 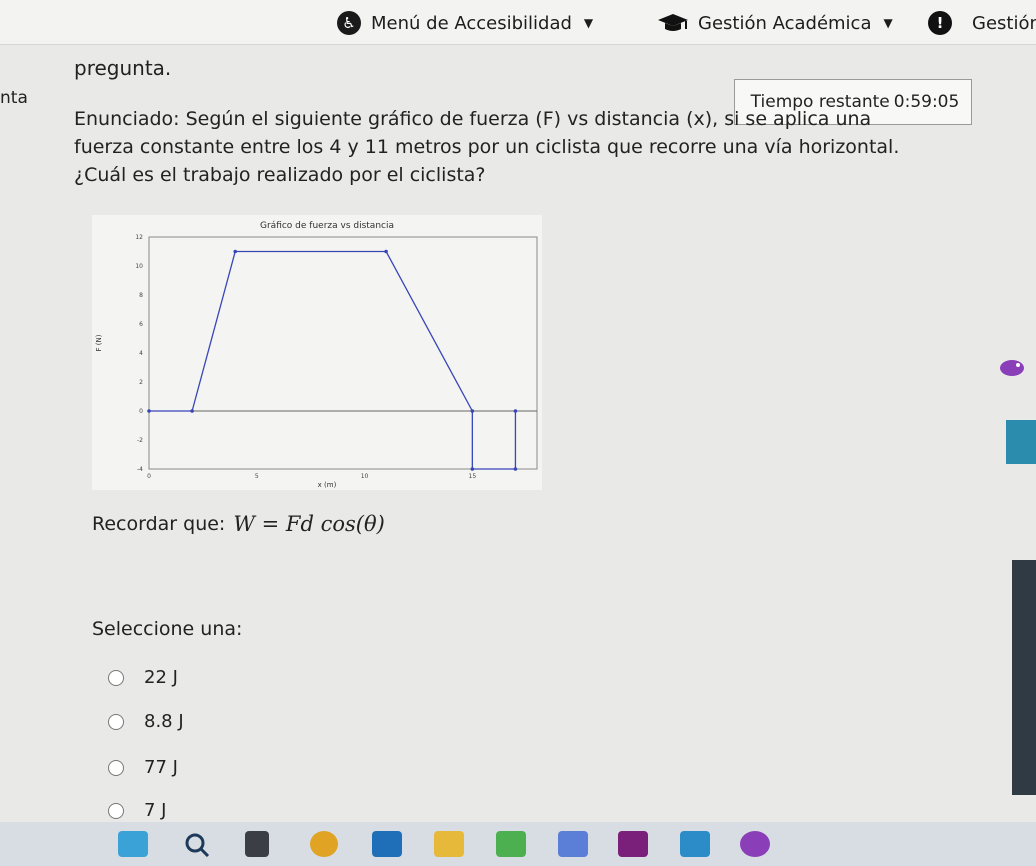 I want to click on select-prompt: Seleccione una:, so click(x=167, y=629).